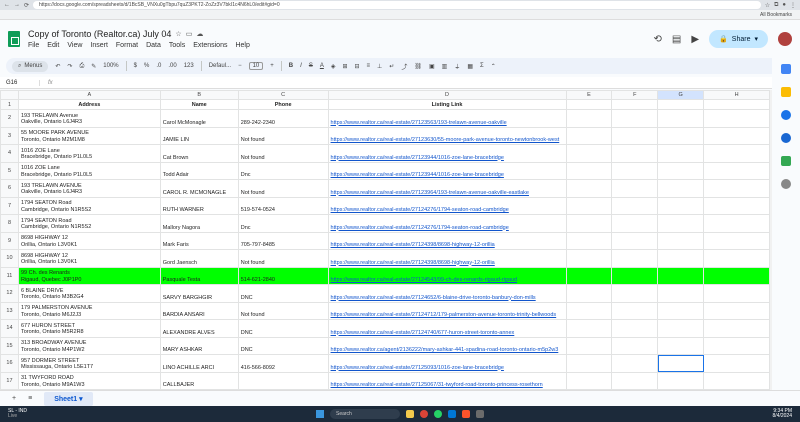  Describe the element at coordinates (344, 66) in the screenshot. I see `borders-icon: ⊞` at that location.